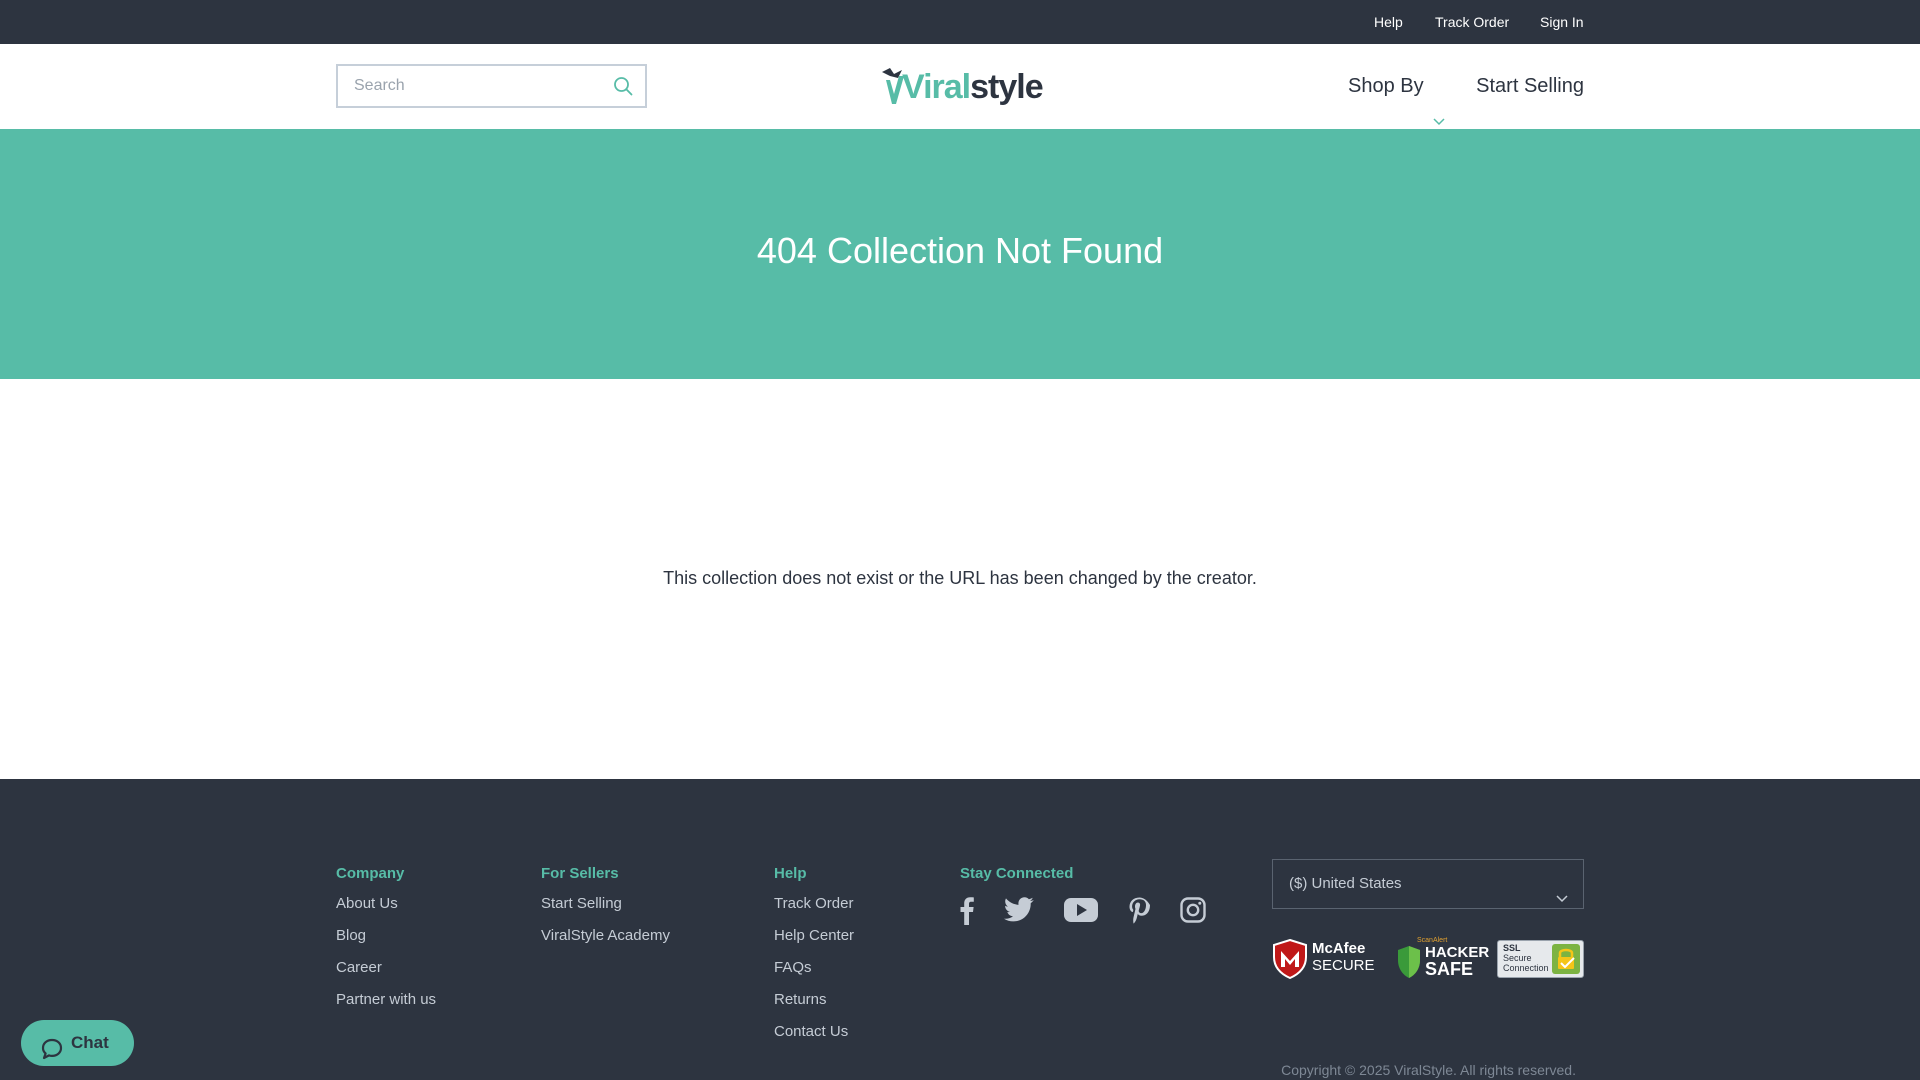 The height and width of the screenshot is (1080, 1920). I want to click on youtube-icon, so click(1081, 912).